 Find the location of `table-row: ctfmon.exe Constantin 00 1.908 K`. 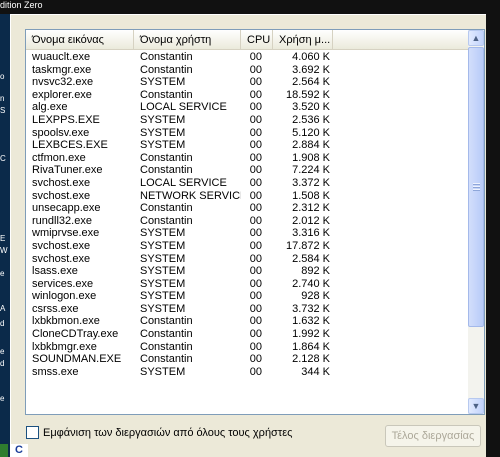

table-row: ctfmon.exe Constantin 00 1.908 K is located at coordinates (248, 158).